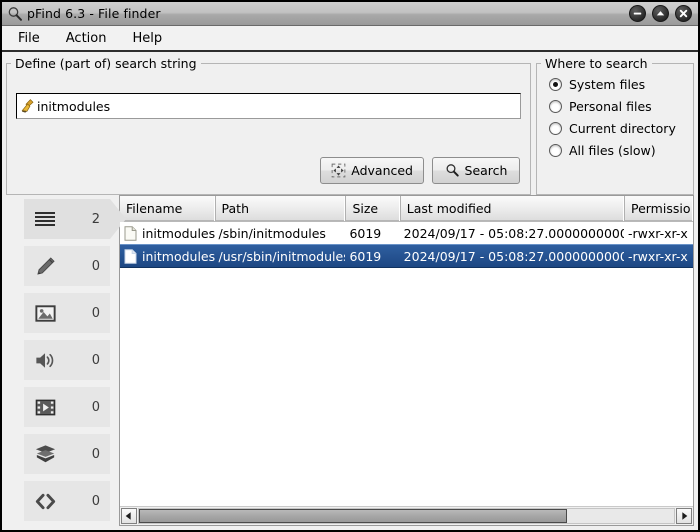  What do you see at coordinates (282, 256) in the screenshot?
I see `cell-path: /usr/sbin/initmodules` at bounding box center [282, 256].